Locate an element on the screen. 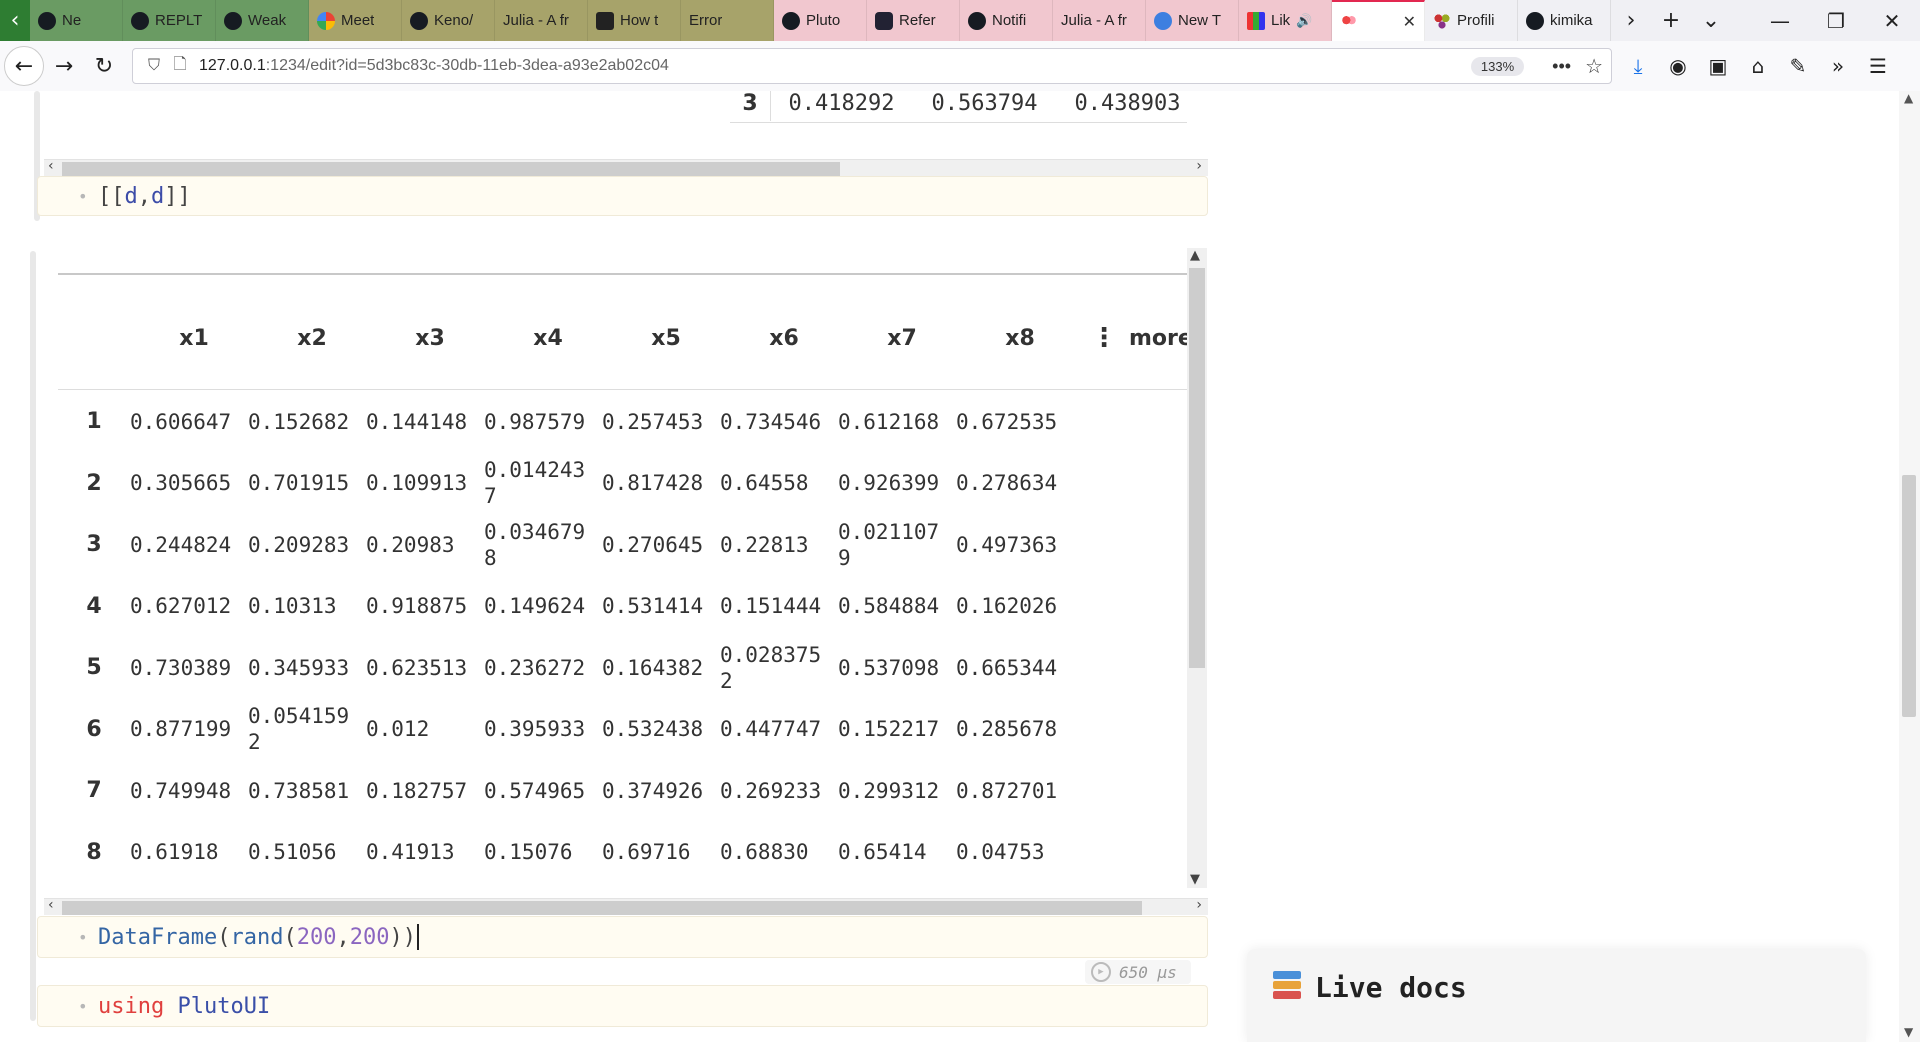 The height and width of the screenshot is (1042, 1920). tab: Weak is located at coordinates (262, 20).